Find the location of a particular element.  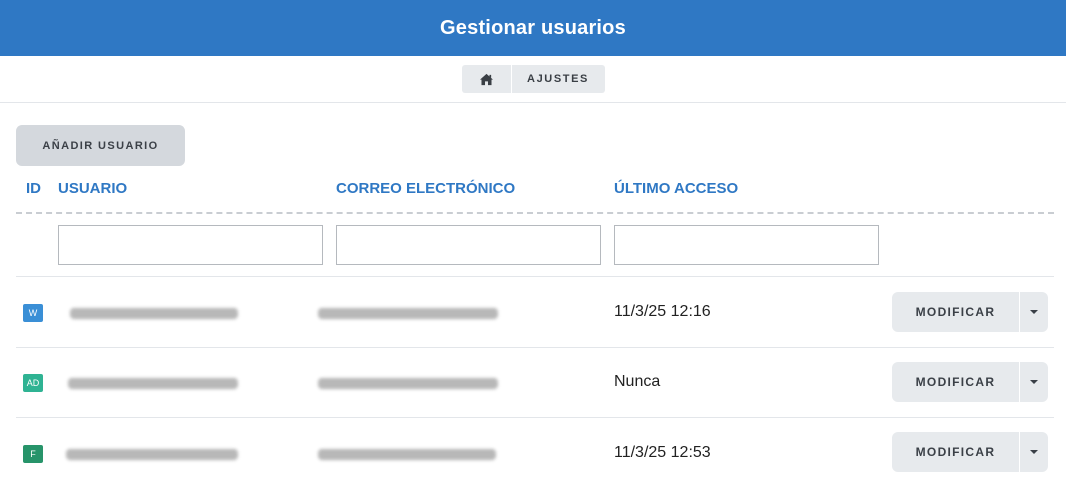

table-row: AD Nunca MODIFICAR is located at coordinates (533, 382).